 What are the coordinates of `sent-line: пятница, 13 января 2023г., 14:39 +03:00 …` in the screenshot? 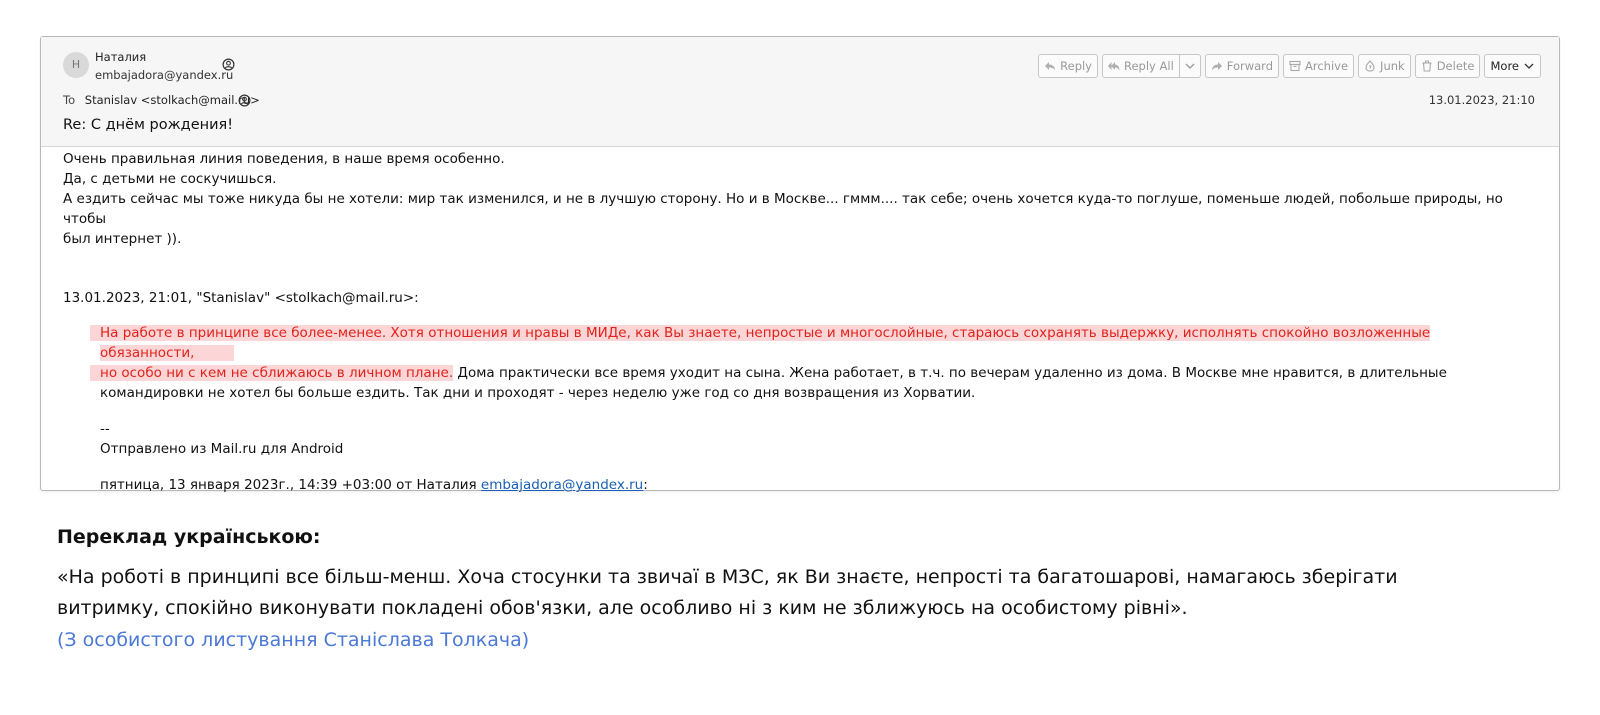 It's located at (790, 485).